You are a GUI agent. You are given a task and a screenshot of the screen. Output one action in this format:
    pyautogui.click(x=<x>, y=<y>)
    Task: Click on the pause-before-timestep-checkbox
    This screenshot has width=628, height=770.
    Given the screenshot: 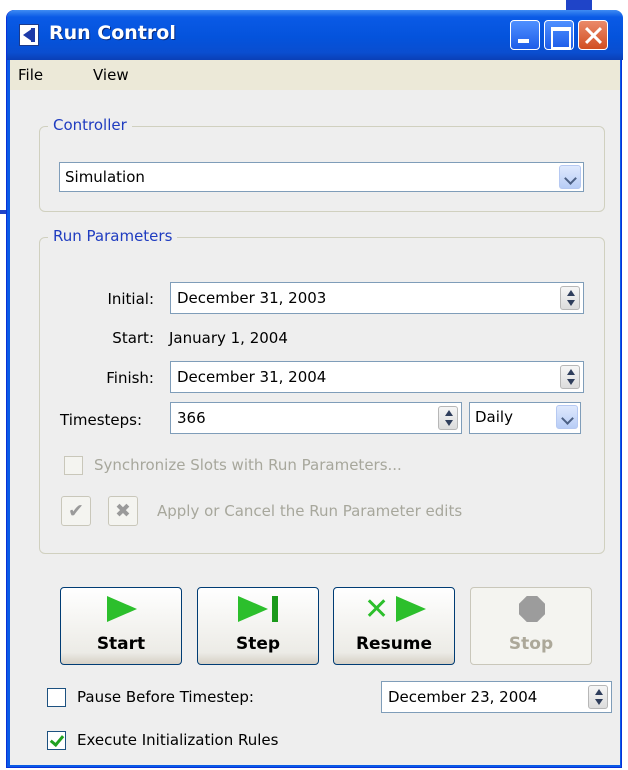 What is the action you would take?
    pyautogui.click(x=56, y=697)
    